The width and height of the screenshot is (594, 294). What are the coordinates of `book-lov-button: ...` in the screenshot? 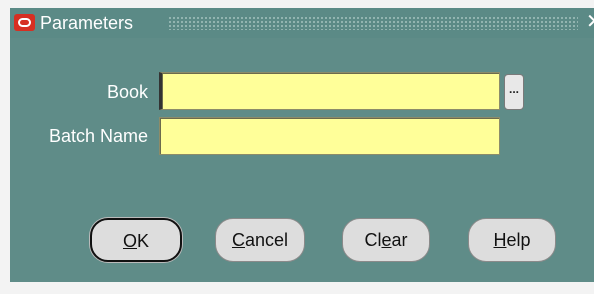 It's located at (514, 92).